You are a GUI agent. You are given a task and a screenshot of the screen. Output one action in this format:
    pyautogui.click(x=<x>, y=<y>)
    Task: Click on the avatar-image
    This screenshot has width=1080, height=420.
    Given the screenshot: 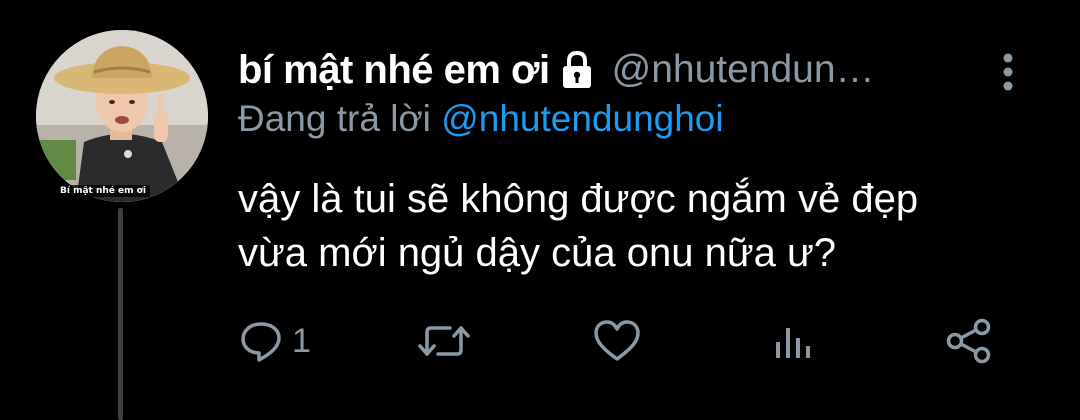 What is the action you would take?
    pyautogui.click(x=122, y=116)
    